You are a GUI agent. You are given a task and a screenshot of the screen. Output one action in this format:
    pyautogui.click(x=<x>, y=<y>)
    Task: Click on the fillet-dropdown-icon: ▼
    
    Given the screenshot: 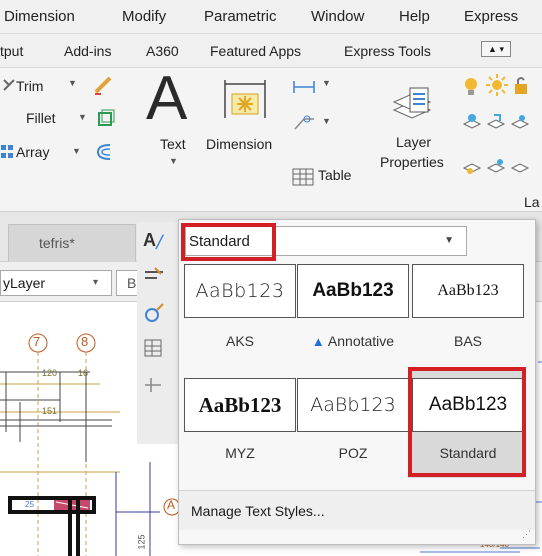 What is the action you would take?
    pyautogui.click(x=82, y=117)
    